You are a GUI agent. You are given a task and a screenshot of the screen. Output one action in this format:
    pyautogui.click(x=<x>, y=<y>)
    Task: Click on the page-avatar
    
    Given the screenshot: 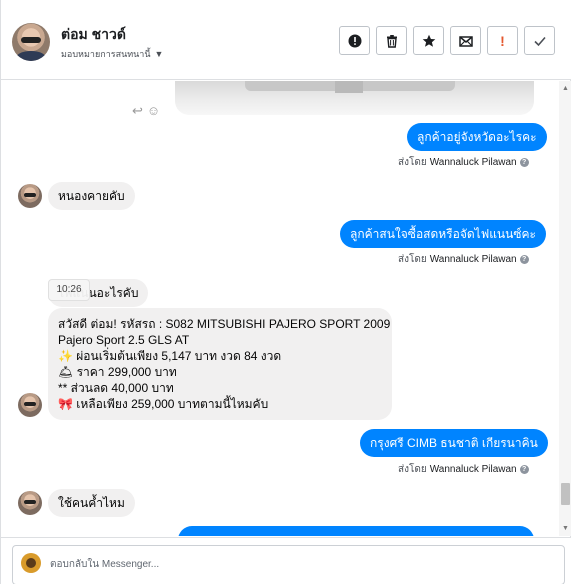 What is the action you would take?
    pyautogui.click(x=31, y=563)
    